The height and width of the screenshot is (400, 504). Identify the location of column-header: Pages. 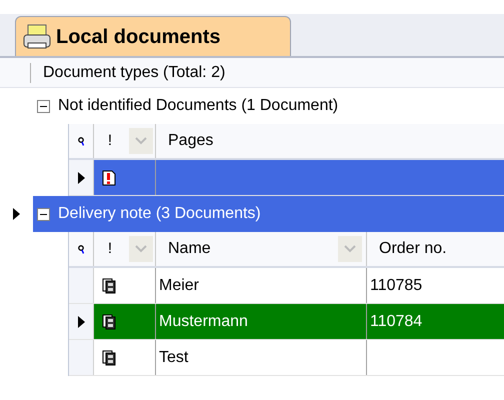
(191, 141).